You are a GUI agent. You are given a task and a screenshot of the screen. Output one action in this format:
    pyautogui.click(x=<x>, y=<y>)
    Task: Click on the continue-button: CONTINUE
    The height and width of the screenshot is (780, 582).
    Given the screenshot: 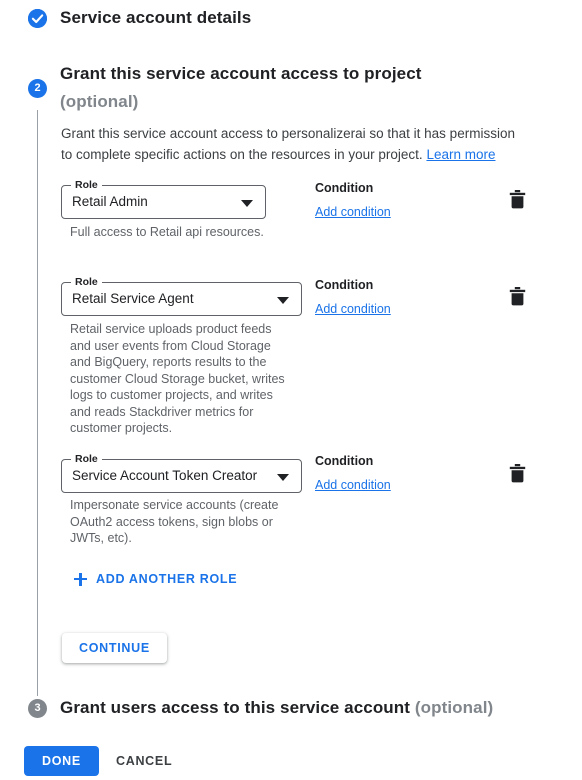 What is the action you would take?
    pyautogui.click(x=114, y=648)
    